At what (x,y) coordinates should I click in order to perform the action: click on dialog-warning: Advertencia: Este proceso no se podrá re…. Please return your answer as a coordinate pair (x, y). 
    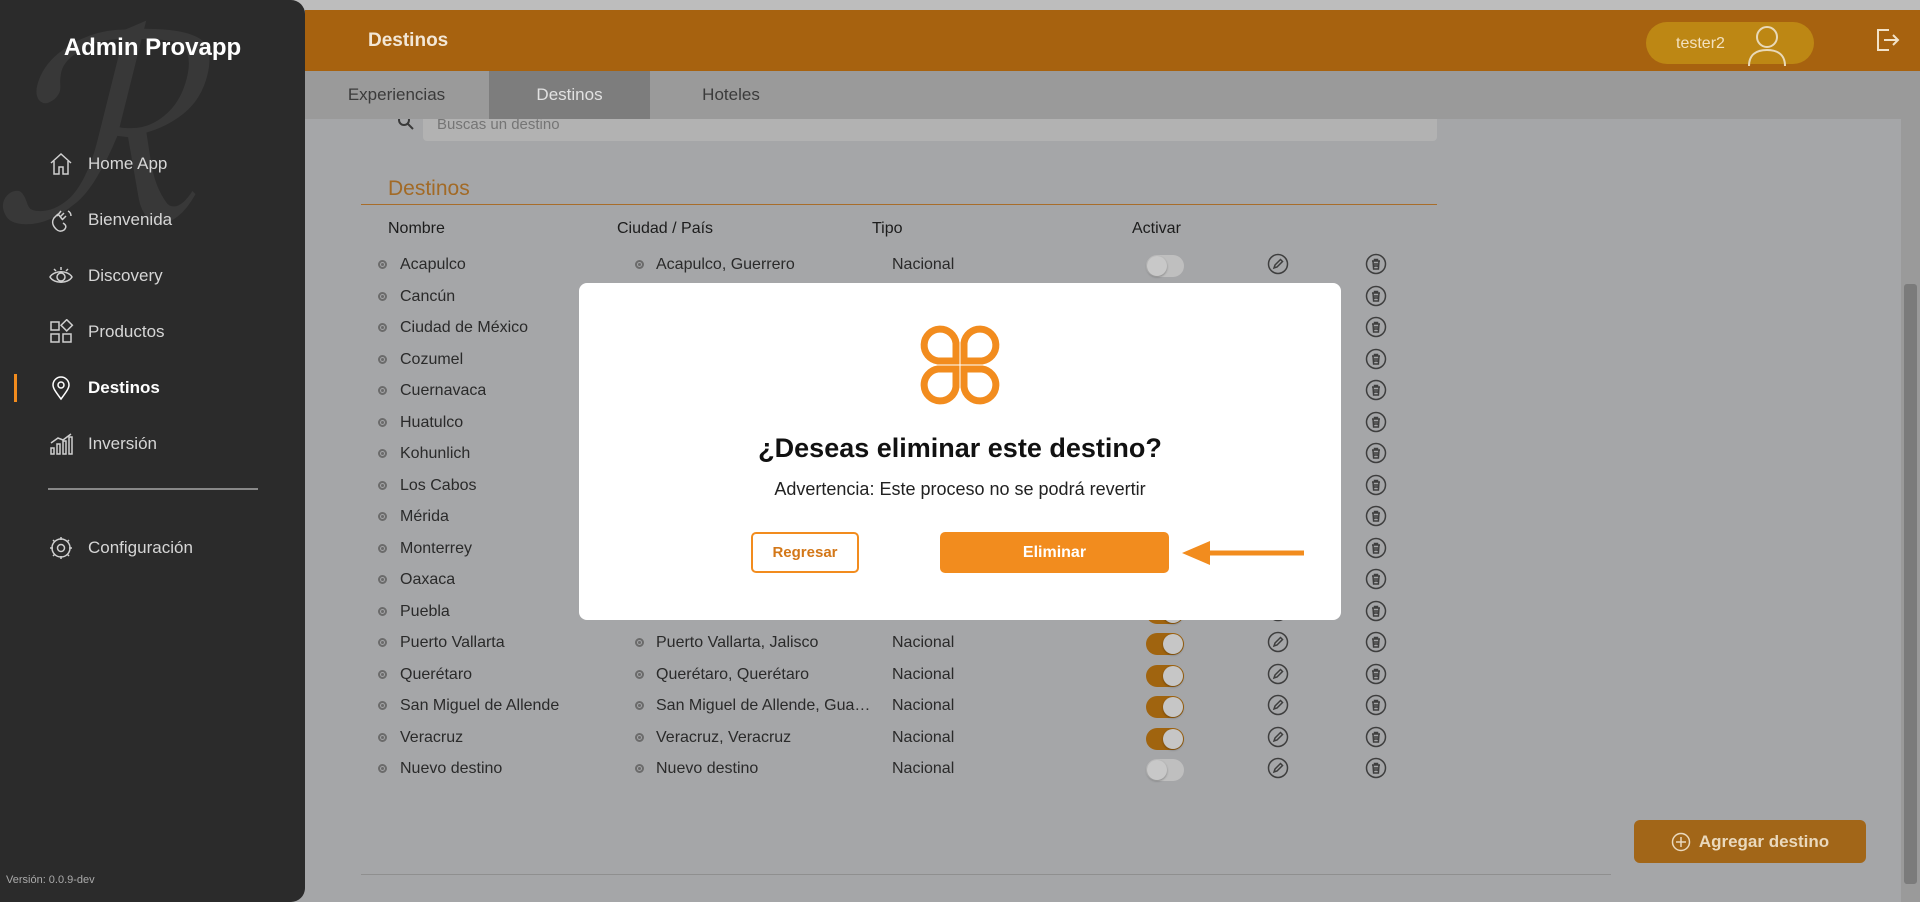
    Looking at the image, I should click on (960, 489).